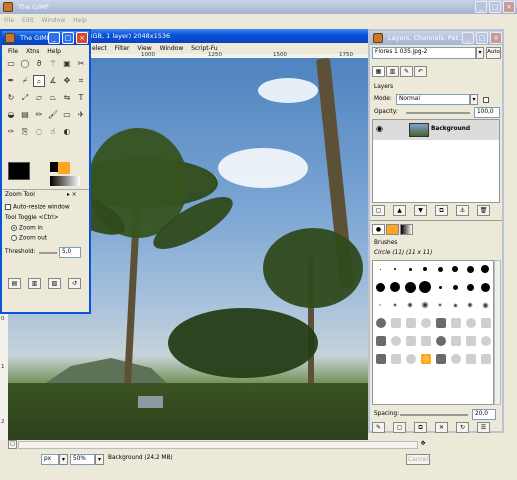 This screenshot has width=517, height=480. Describe the element at coordinates (378, 229) in the screenshot. I see `tab-brushes-icon: ●` at that location.